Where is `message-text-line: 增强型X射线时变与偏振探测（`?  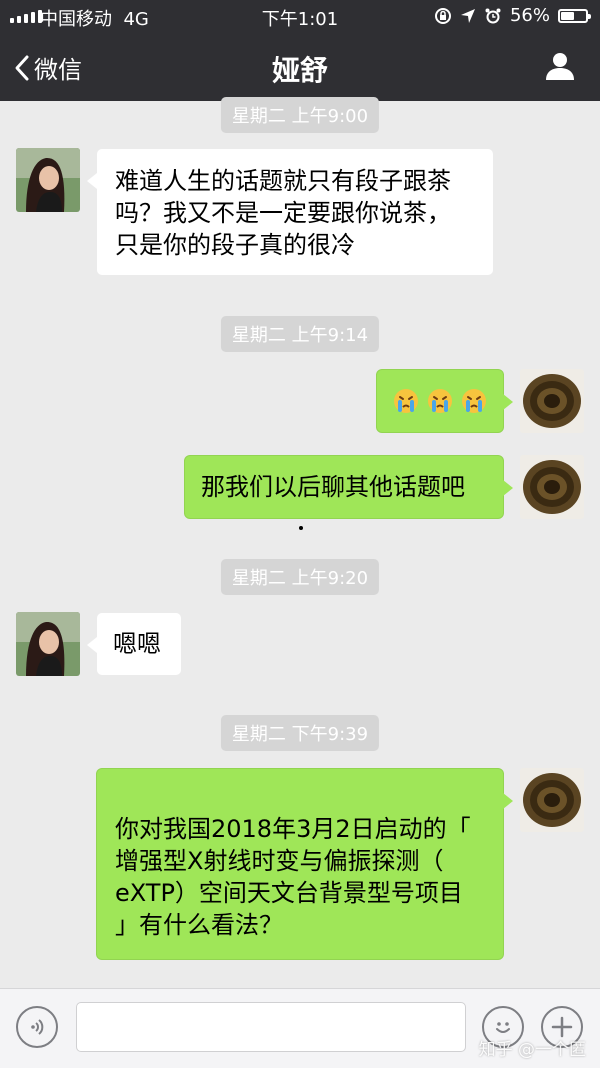
message-text-line: 增强型X射线时变与偏振探测（ is located at coordinates (279, 861).